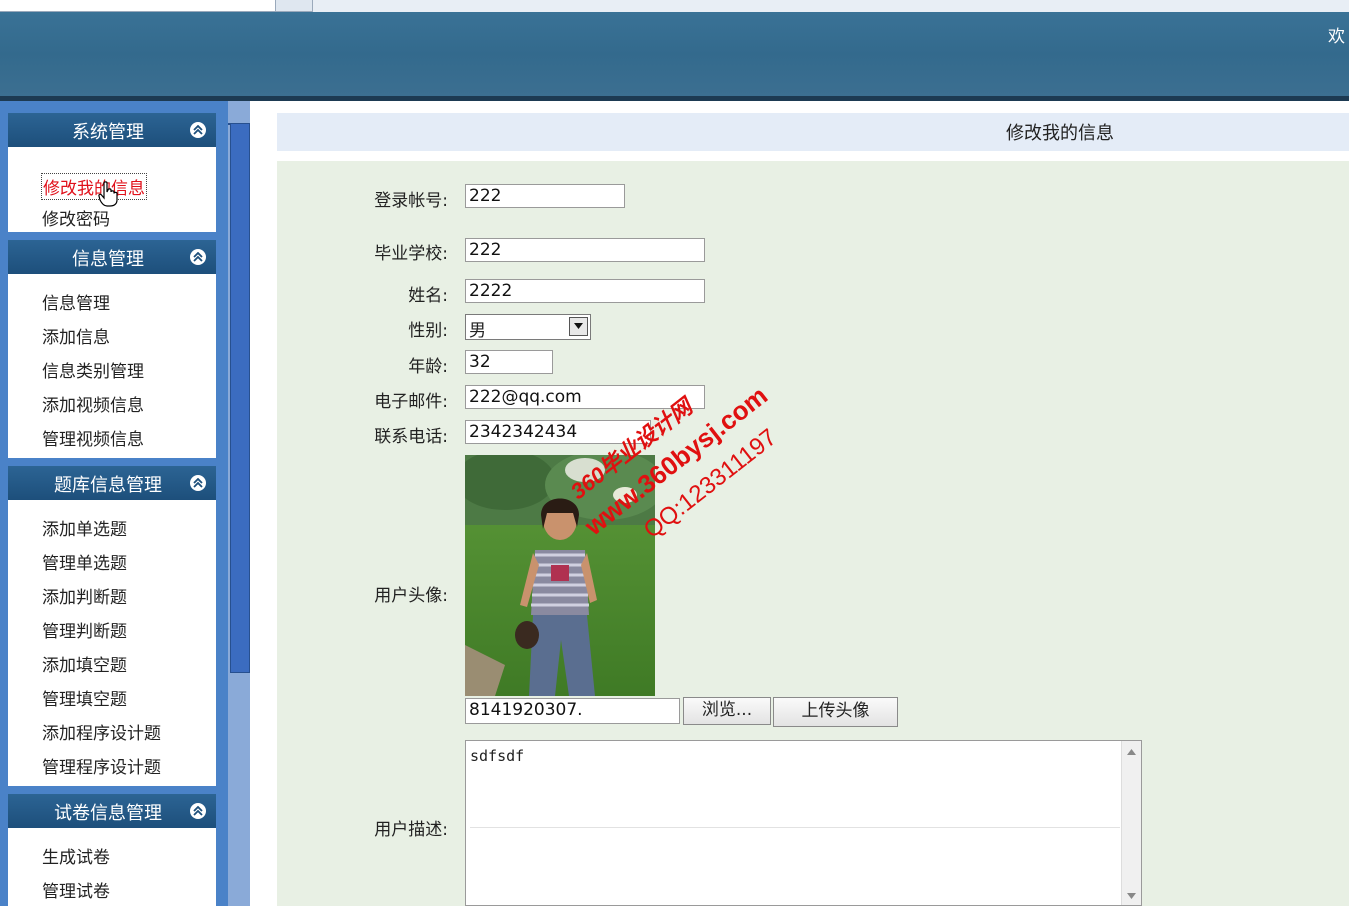 This screenshot has height=906, width=1349. Describe the element at coordinates (674, 6) in the screenshot. I see `browser-tab-strip` at that location.